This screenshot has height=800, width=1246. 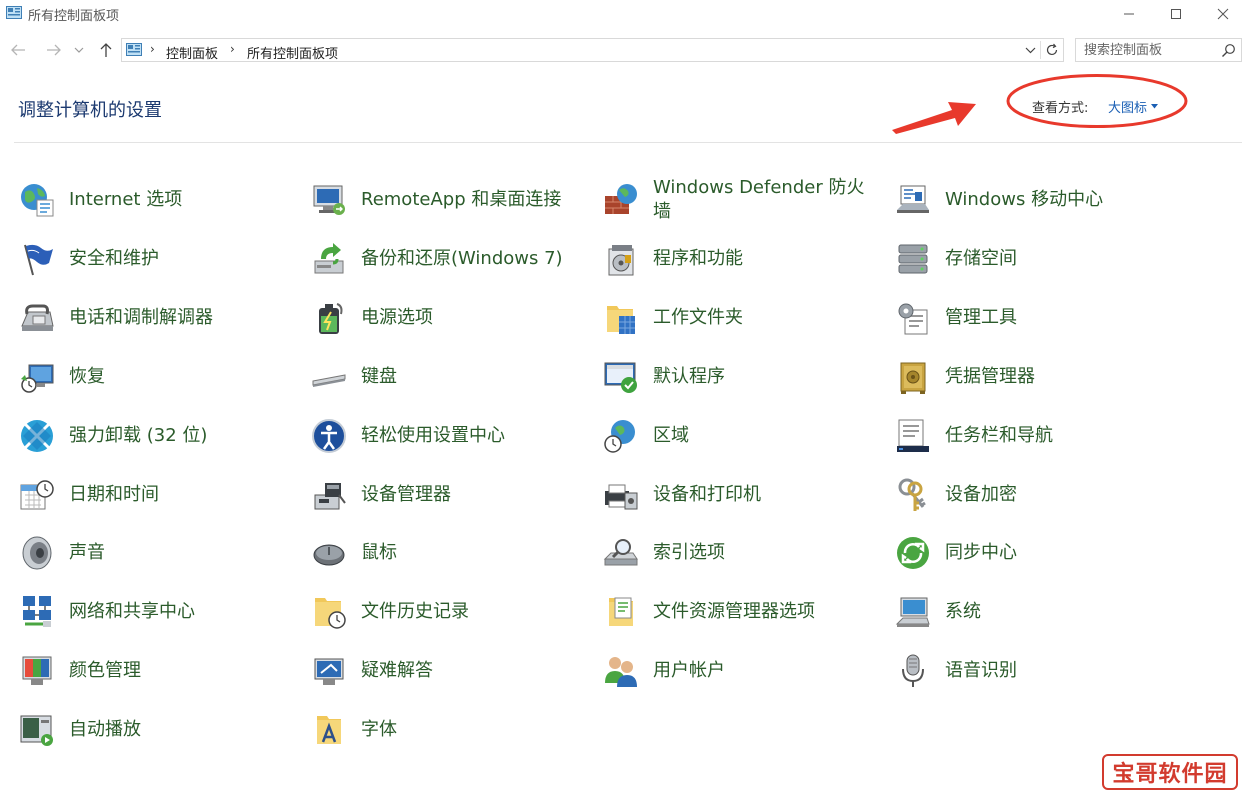 What do you see at coordinates (1176, 14) in the screenshot?
I see `maximize-button` at bounding box center [1176, 14].